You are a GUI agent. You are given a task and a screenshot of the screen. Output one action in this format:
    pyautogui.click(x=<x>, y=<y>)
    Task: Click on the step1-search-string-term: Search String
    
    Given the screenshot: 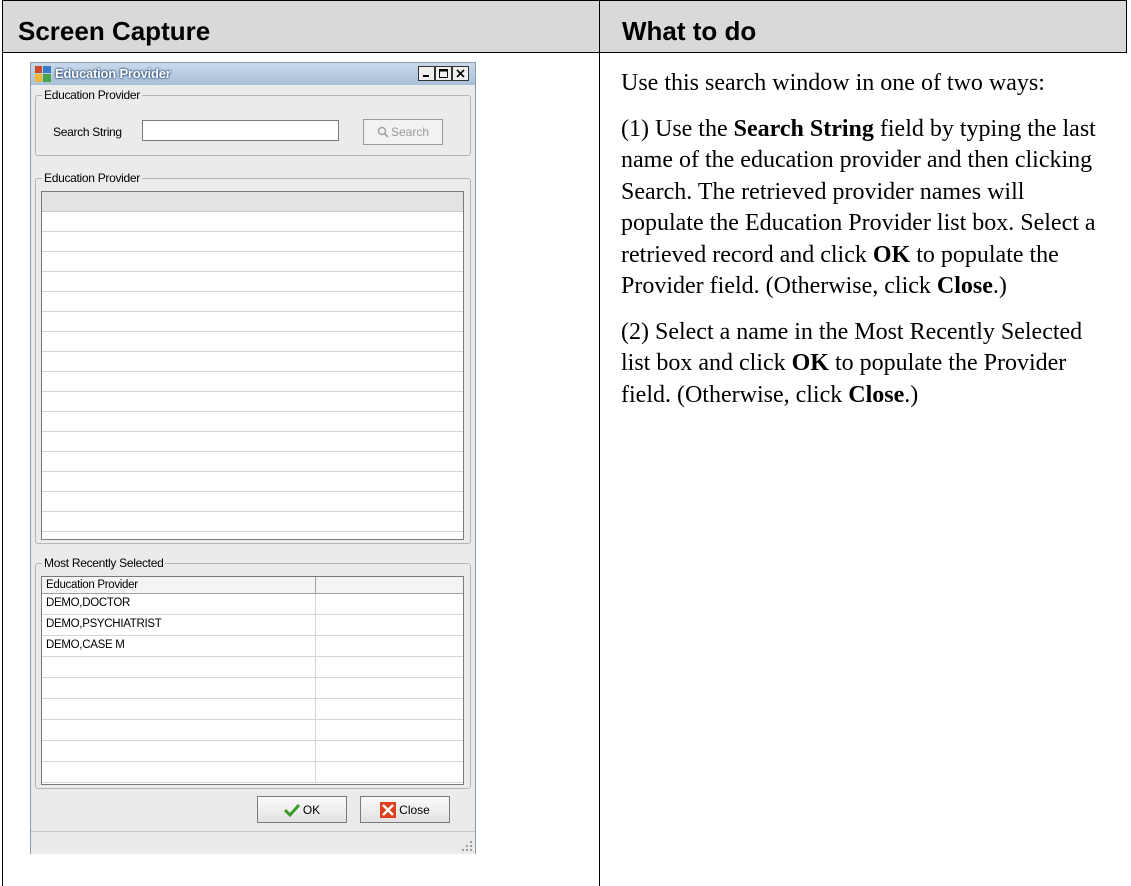 What is the action you would take?
    pyautogui.click(x=803, y=128)
    